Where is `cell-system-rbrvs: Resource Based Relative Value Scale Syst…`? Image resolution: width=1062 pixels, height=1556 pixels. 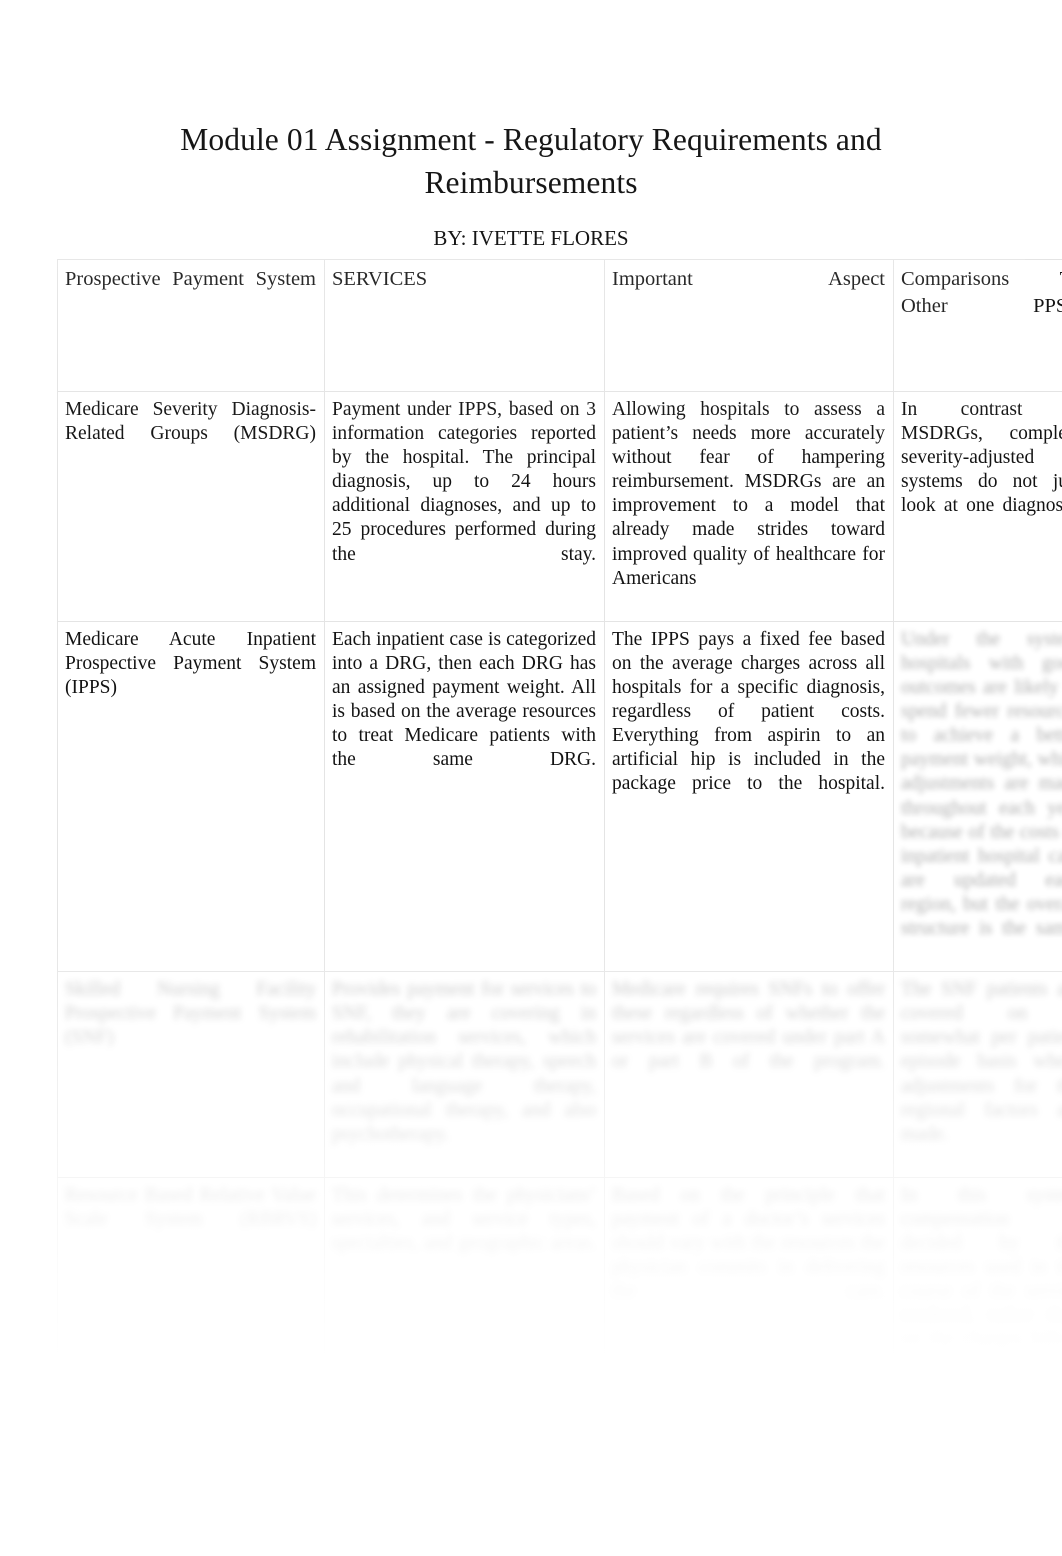
cell-system-rbrvs: Resource Based Relative Value Scale Syst… is located at coordinates (191, 1280).